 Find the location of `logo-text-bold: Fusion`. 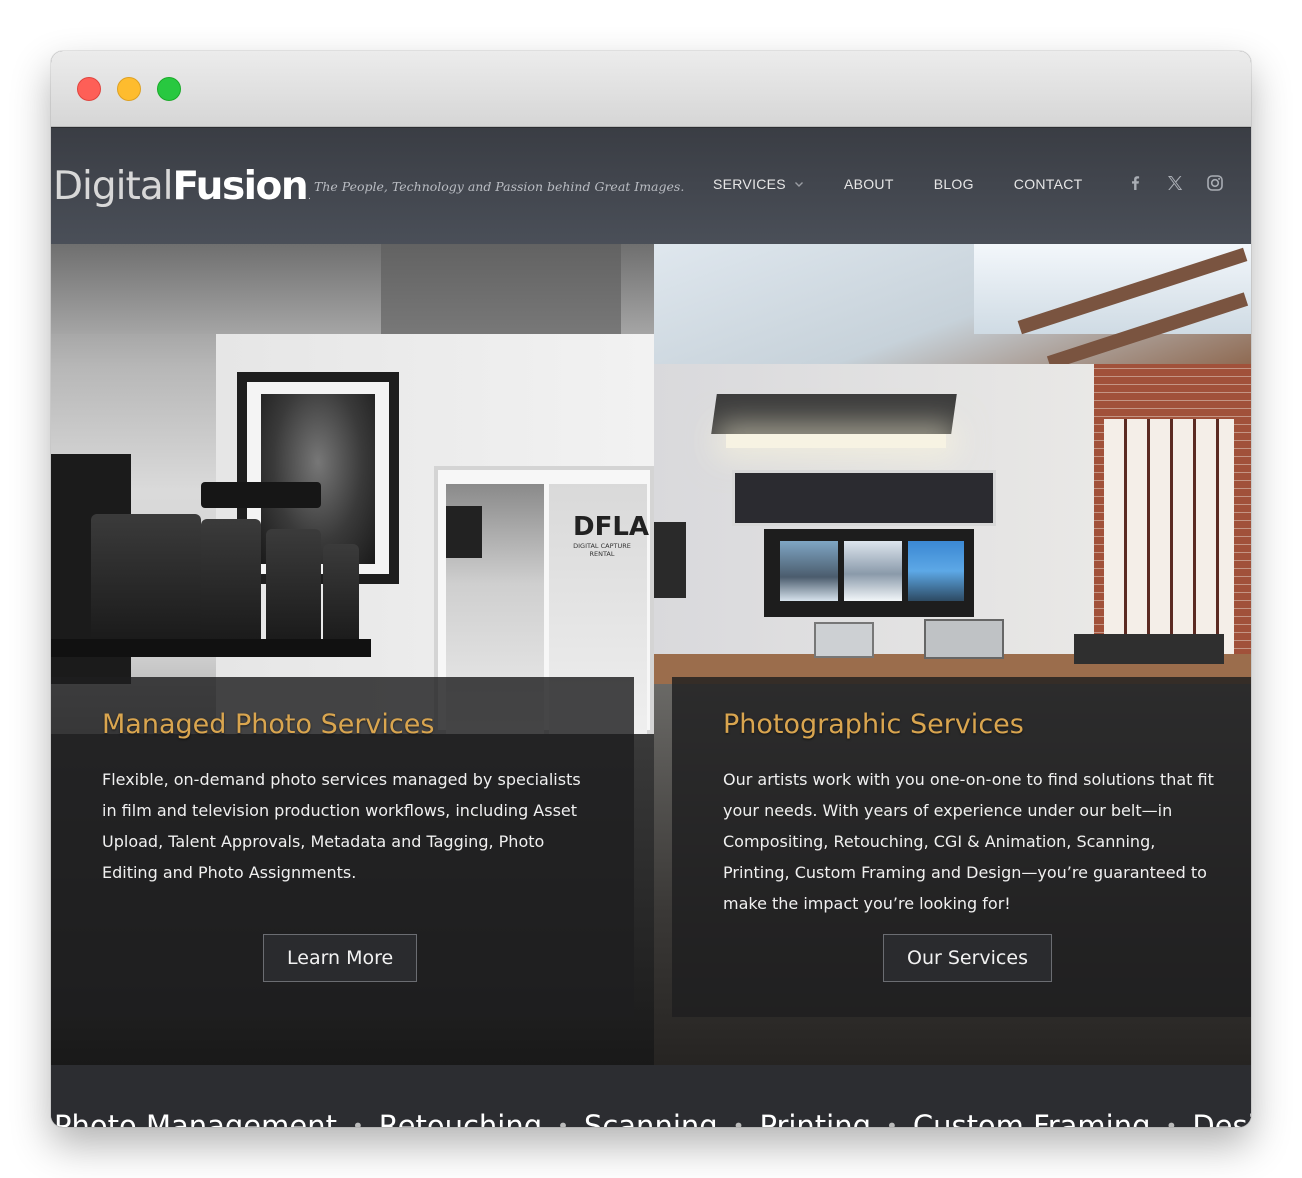

logo-text-bold: Fusion is located at coordinates (240, 186).